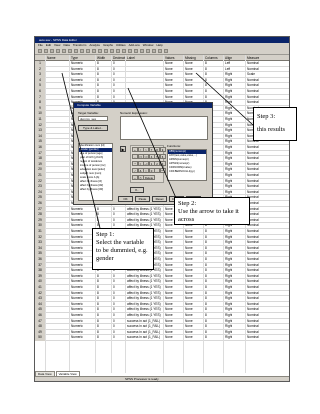 Image resolution: width=320 pixels, height=414 pixels. I want to click on step2-callout: Step 2: Use the arrow to take it across, so click(212, 211).